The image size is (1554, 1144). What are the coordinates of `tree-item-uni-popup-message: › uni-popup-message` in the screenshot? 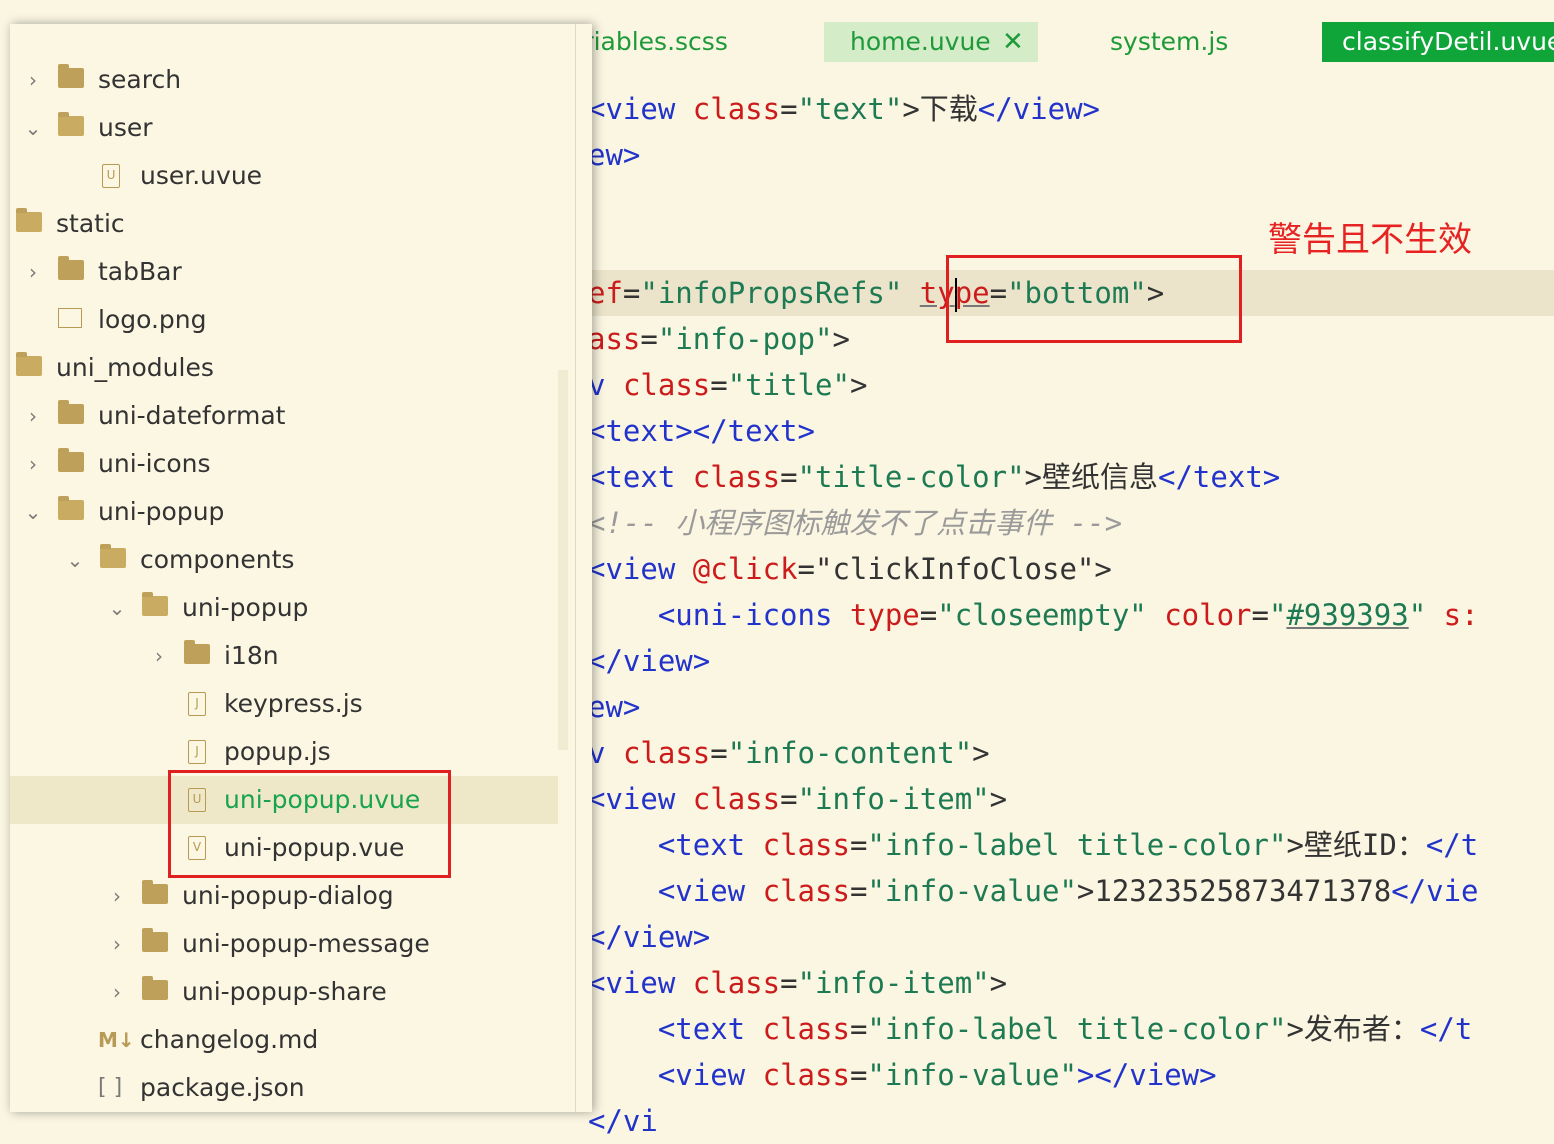 It's located at (284, 944).